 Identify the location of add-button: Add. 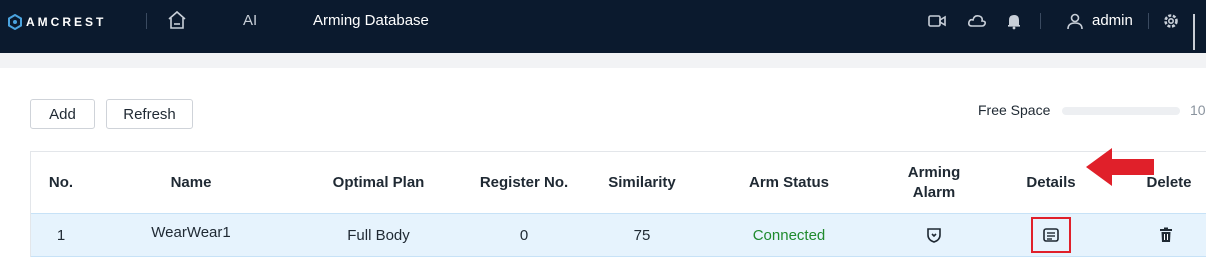
(62, 114).